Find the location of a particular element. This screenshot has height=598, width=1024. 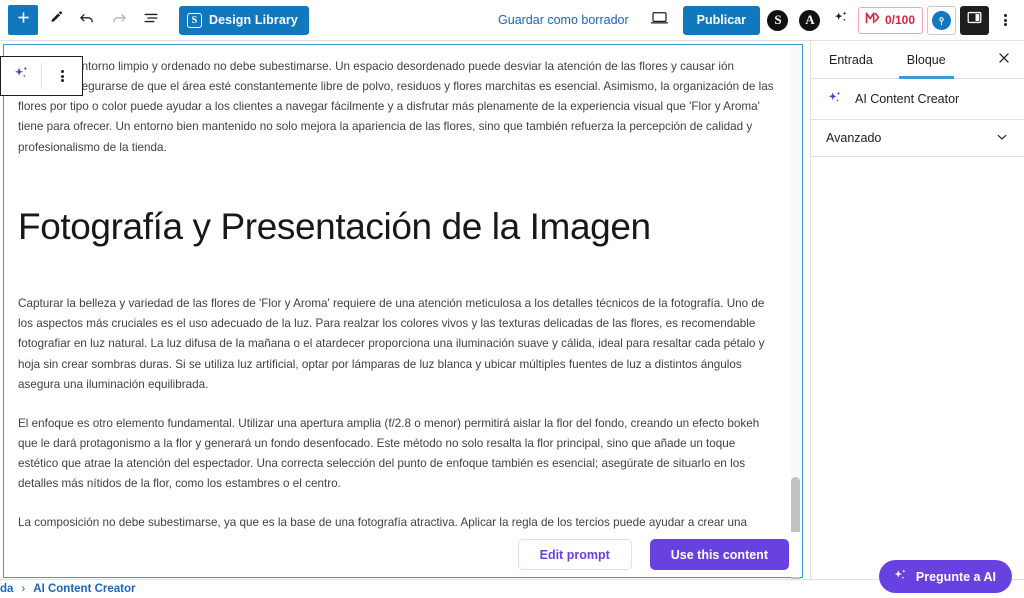

preview-button is located at coordinates (660, 20).